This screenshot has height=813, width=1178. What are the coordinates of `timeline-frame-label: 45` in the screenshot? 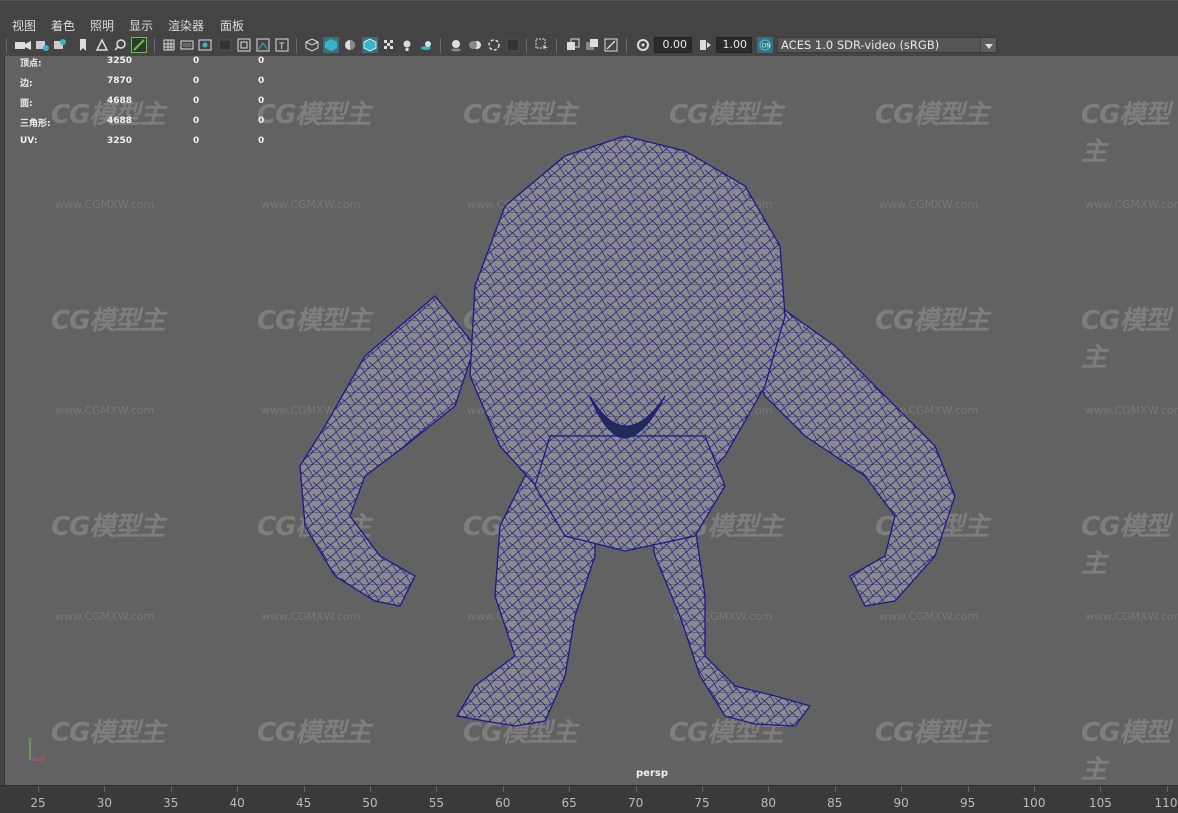 It's located at (303, 803).